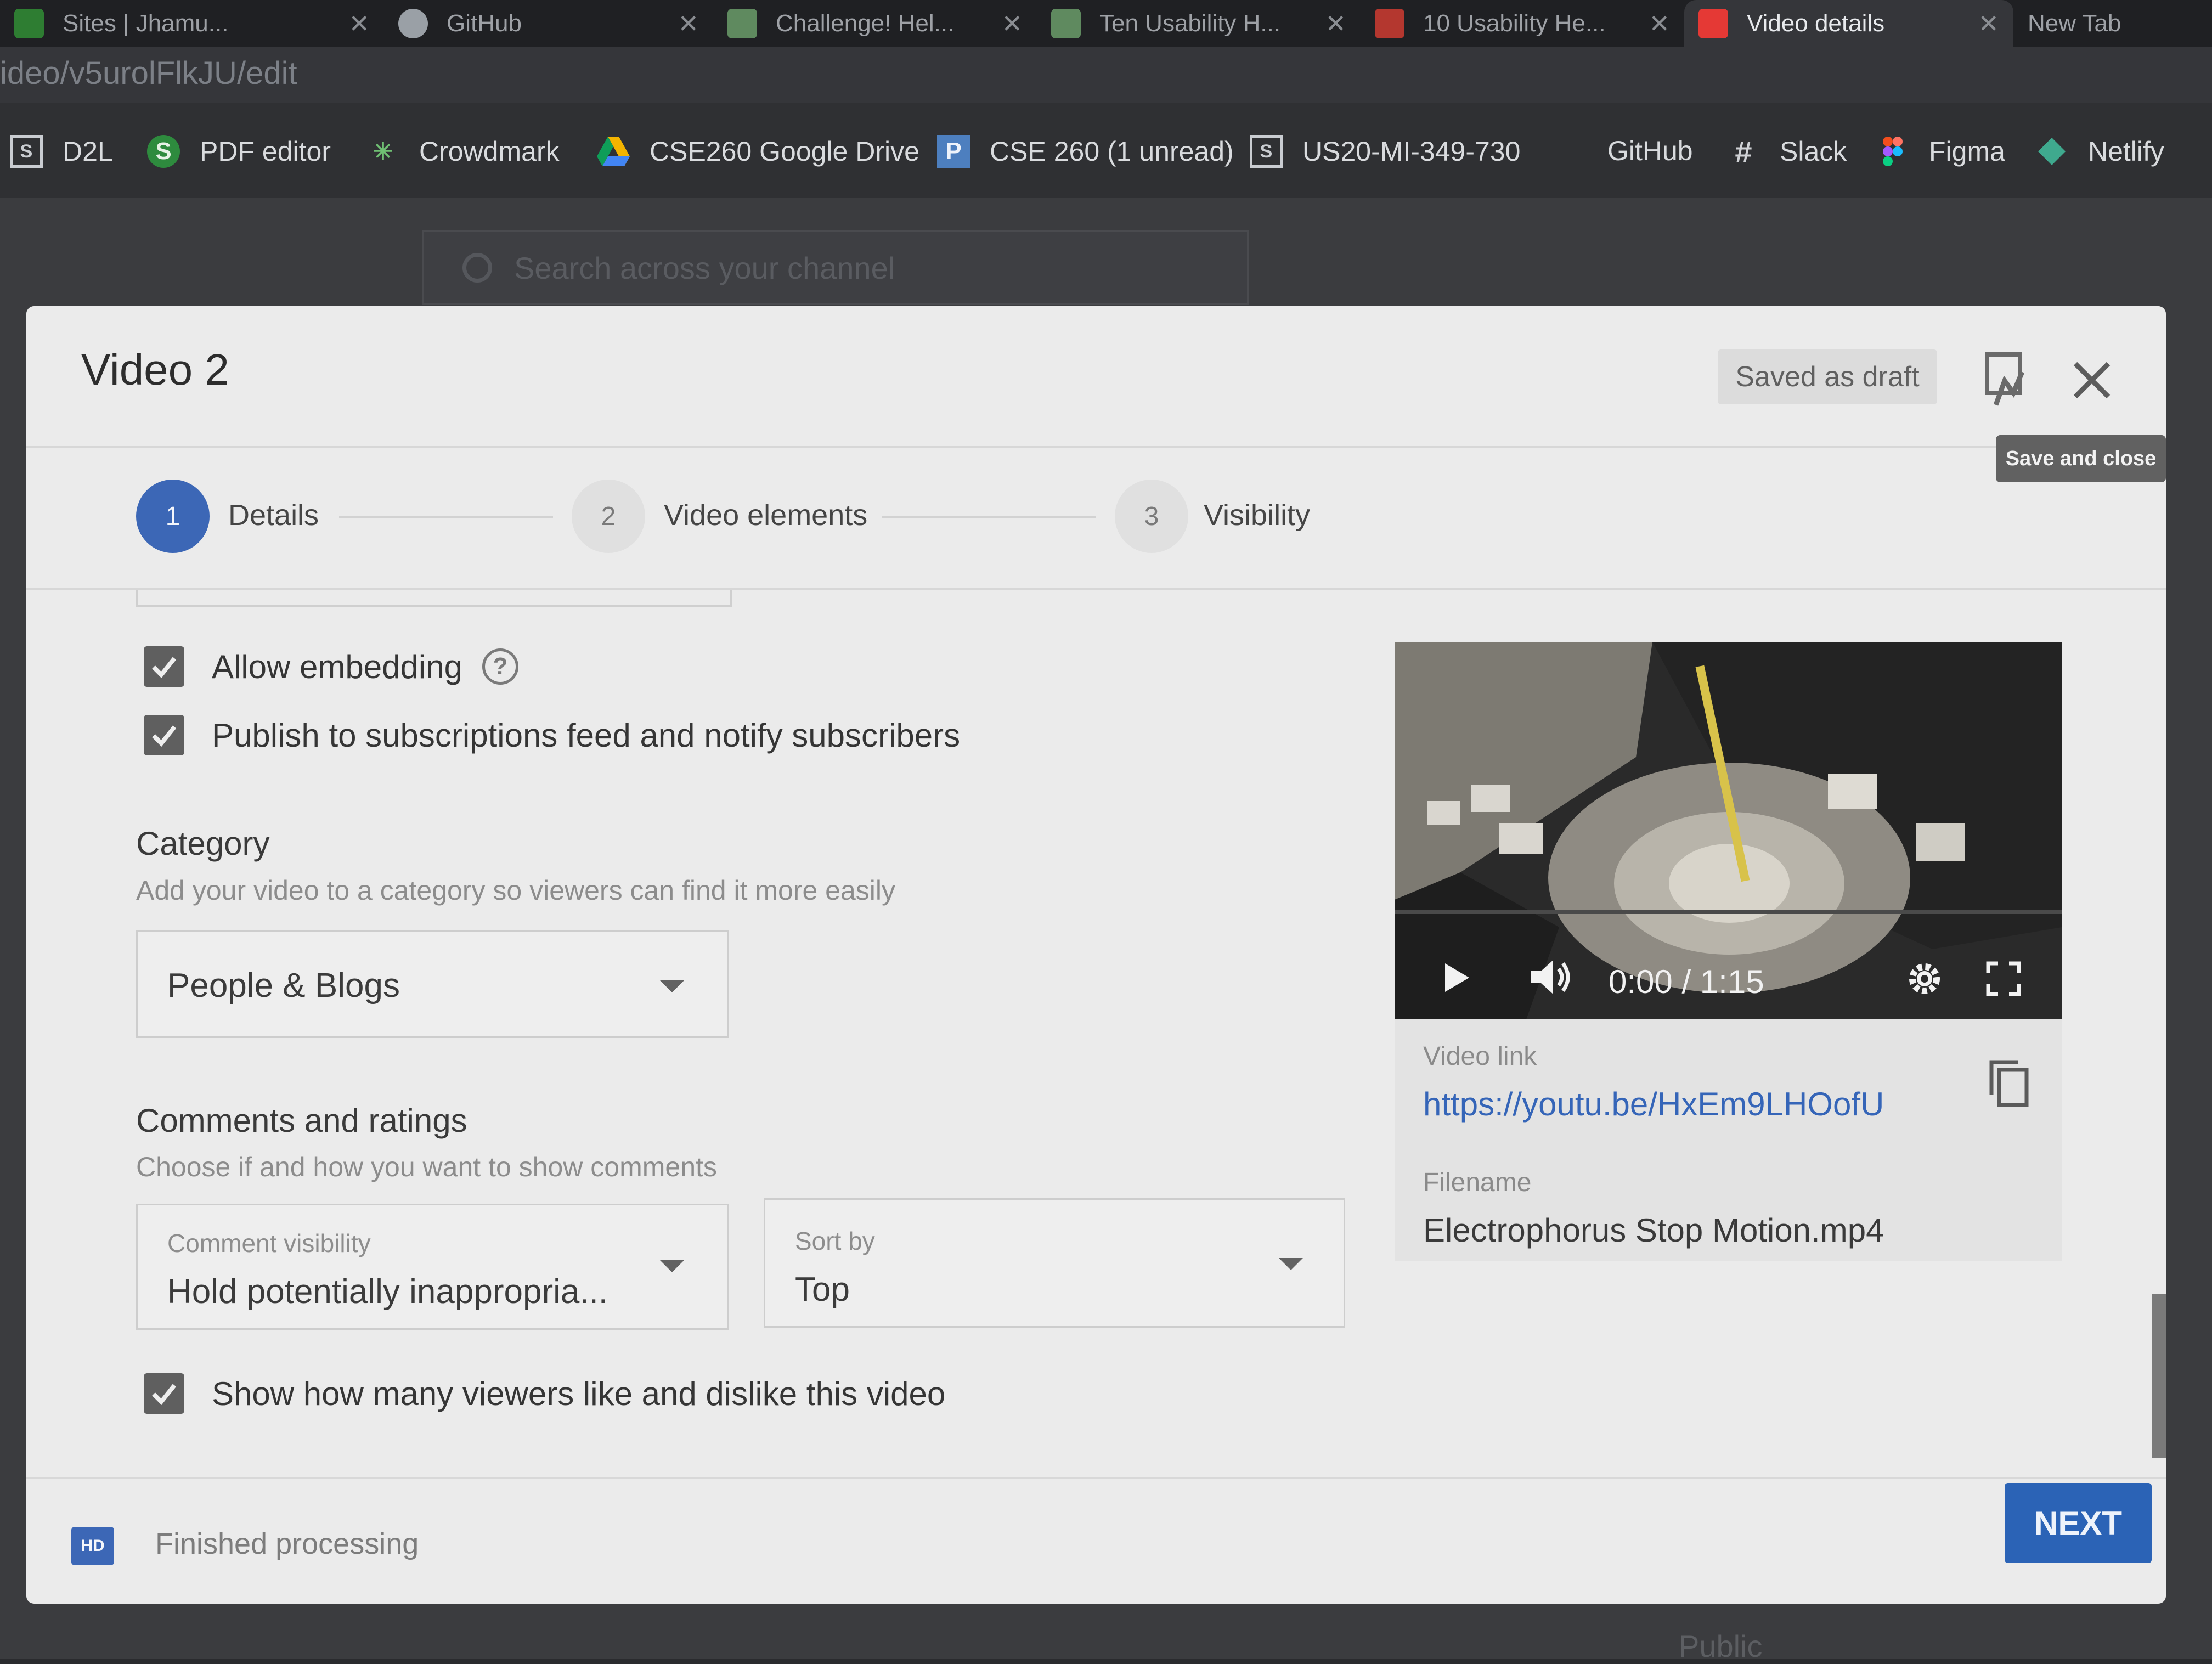 The width and height of the screenshot is (2212, 1664). What do you see at coordinates (283, 986) in the screenshot?
I see `category-value: People & Blogs` at bounding box center [283, 986].